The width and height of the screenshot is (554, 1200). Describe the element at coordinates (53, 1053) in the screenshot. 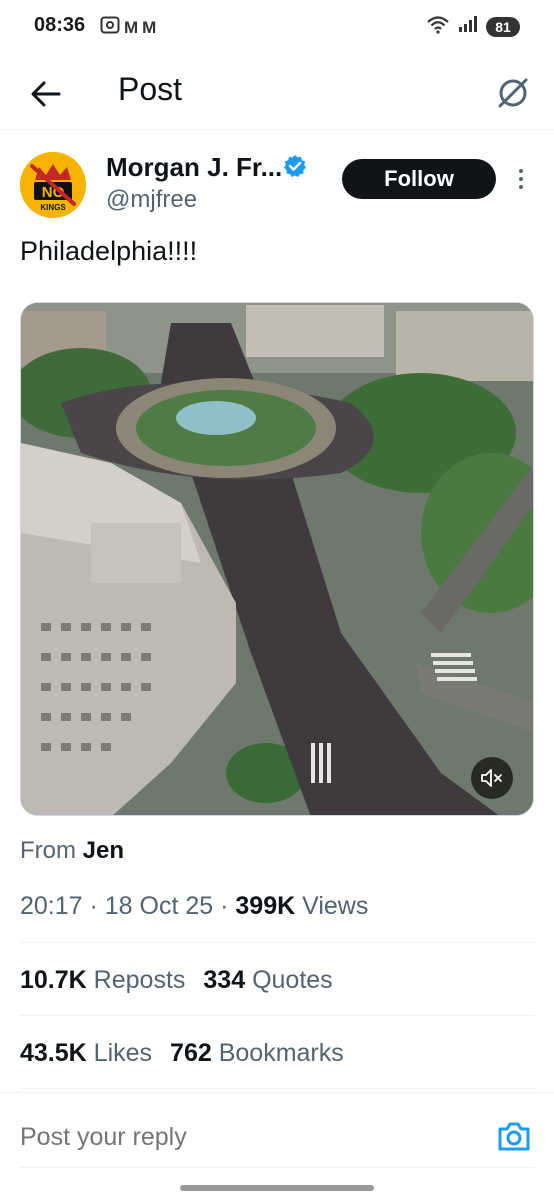

I see `likes-count: 43.5K` at that location.